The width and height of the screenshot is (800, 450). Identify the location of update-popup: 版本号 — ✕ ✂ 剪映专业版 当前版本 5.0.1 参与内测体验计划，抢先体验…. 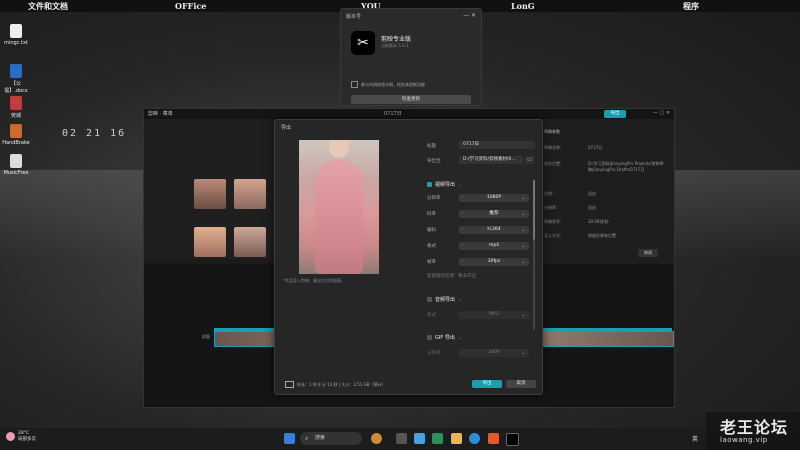
(411, 57).